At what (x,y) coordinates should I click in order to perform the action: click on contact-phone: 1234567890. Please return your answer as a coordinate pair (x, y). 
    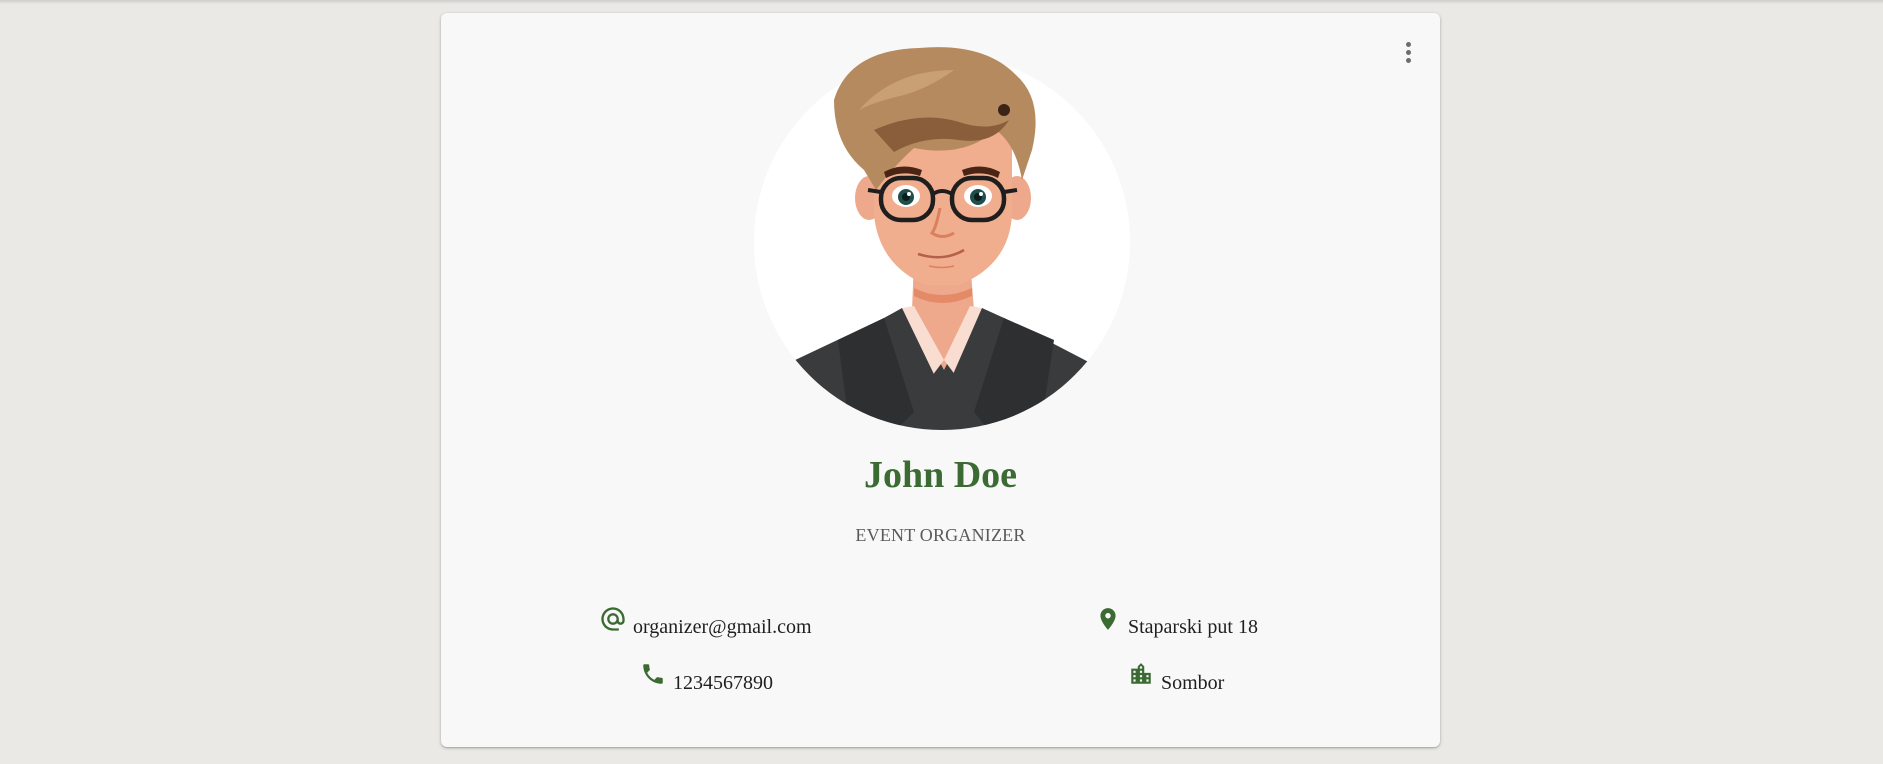
    Looking at the image, I should click on (706, 679).